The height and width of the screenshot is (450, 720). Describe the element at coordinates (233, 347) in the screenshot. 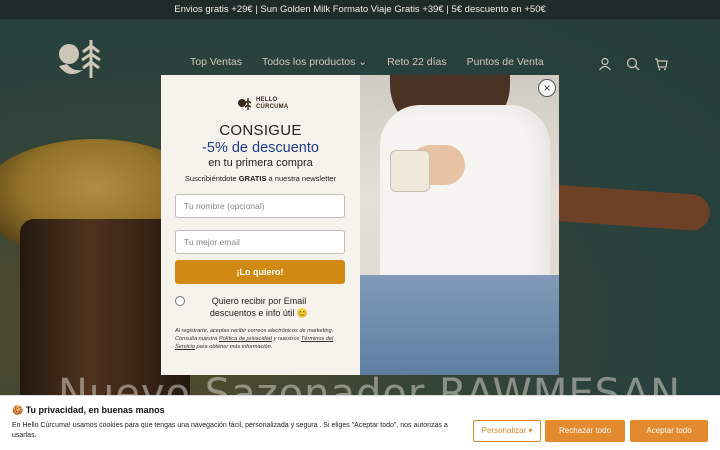

I see `legal-text-3: para obtener más información.` at that location.